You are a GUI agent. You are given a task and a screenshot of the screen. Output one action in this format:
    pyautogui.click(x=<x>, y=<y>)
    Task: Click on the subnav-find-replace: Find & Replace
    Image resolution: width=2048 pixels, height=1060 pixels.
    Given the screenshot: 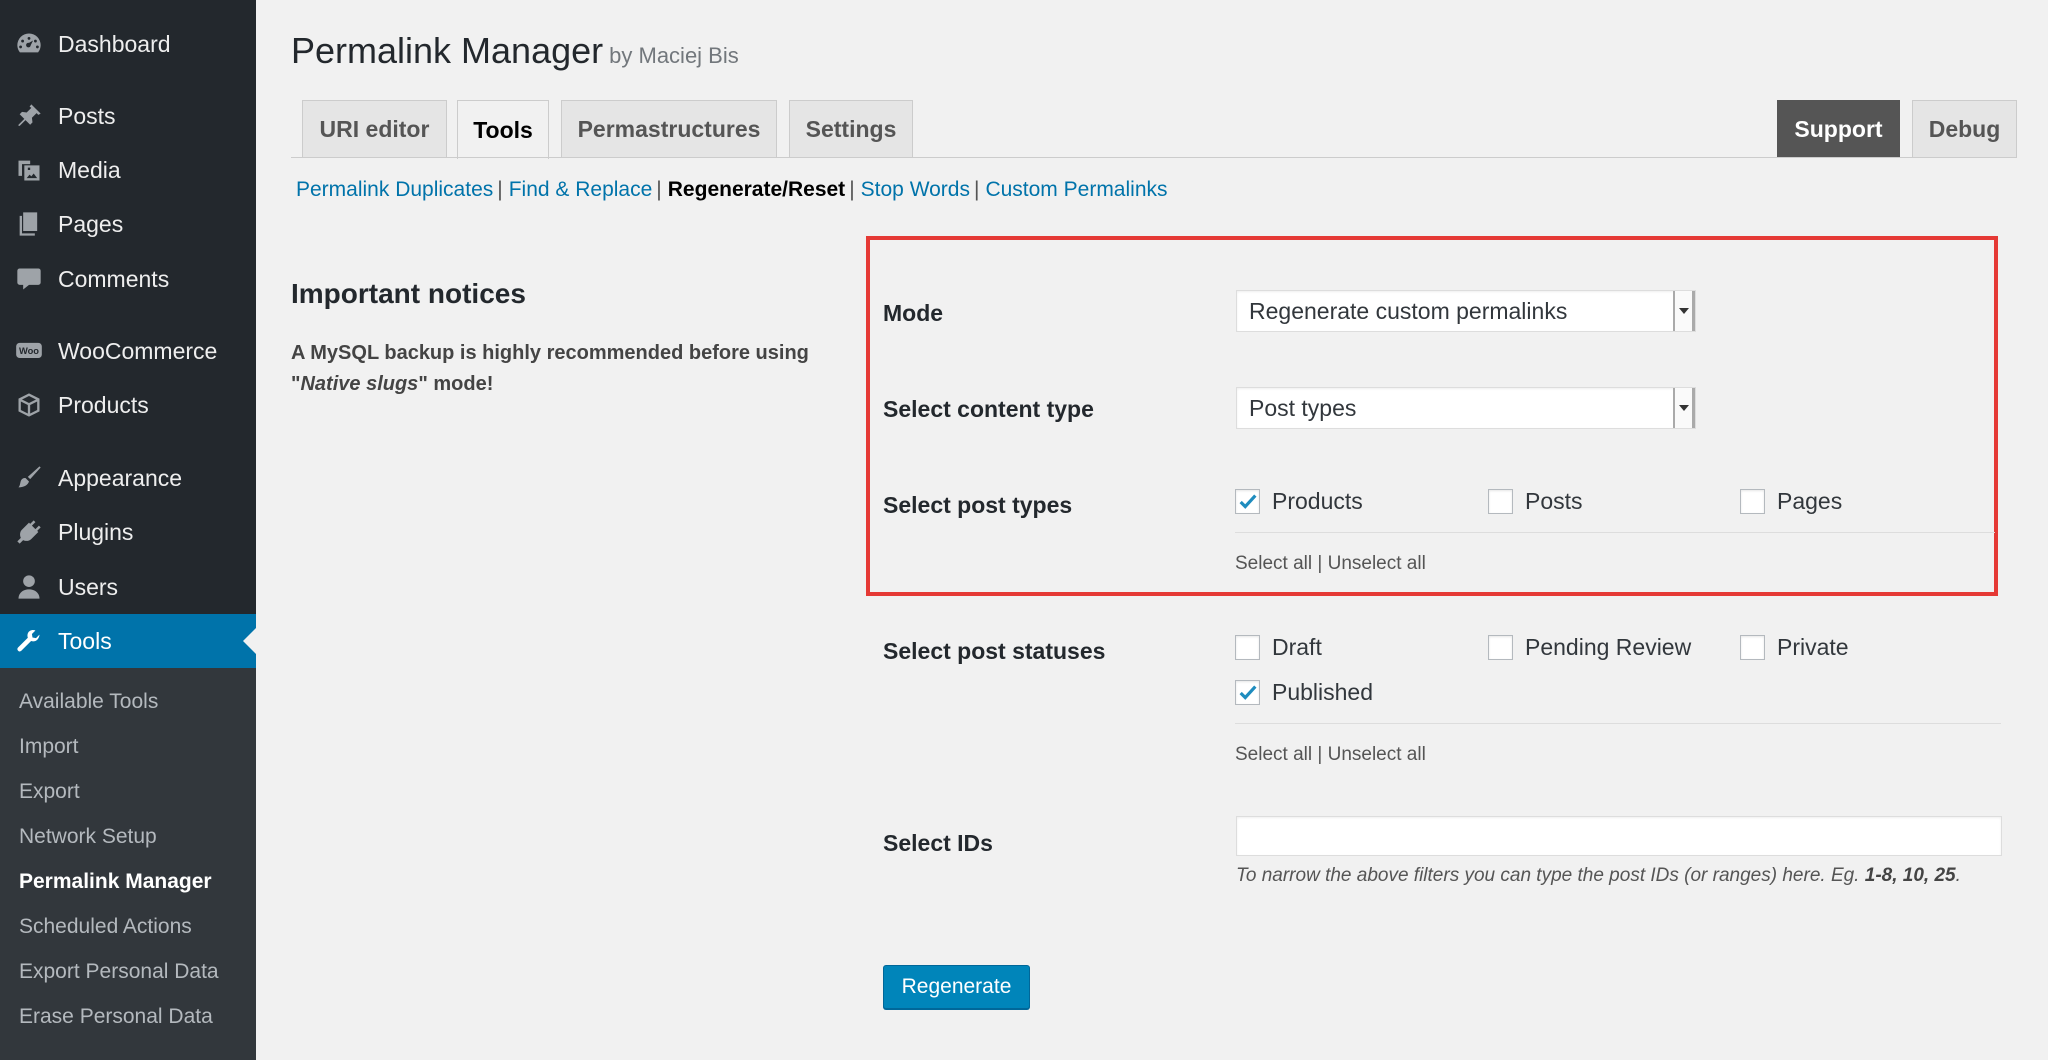 What is the action you would take?
    pyautogui.click(x=581, y=189)
    